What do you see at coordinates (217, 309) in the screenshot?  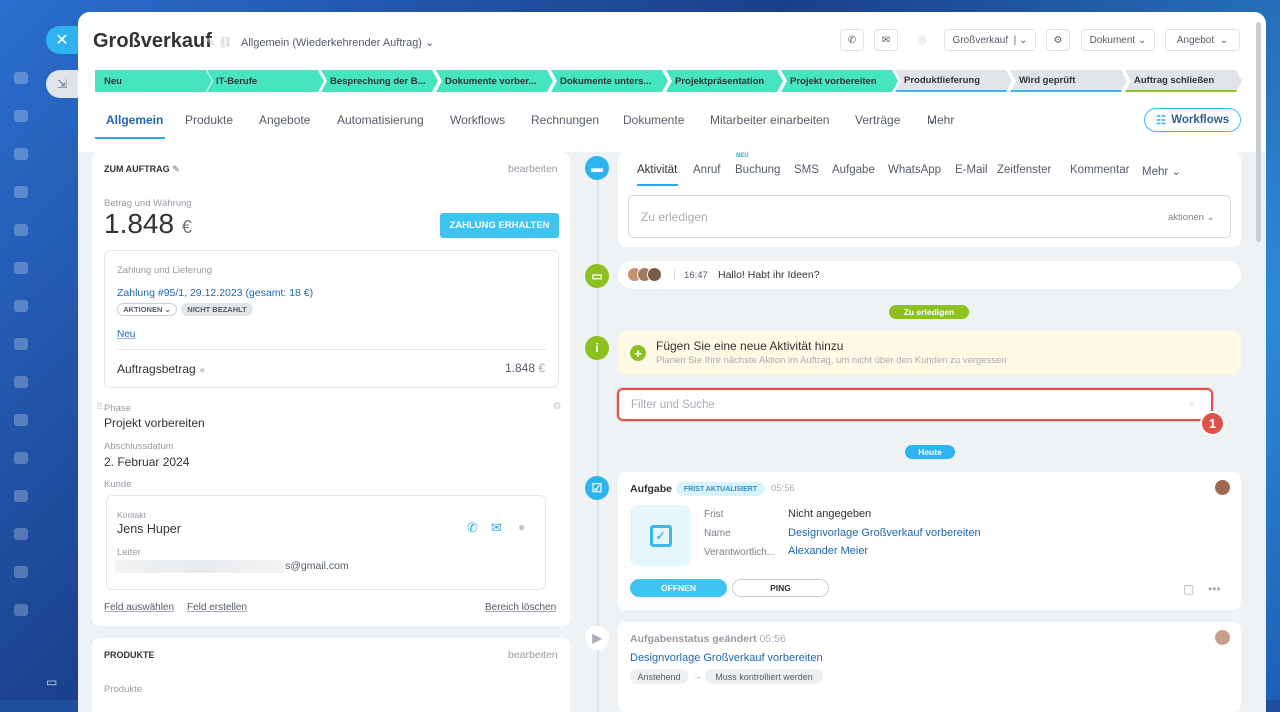 I see `unpaid-badge: NICHT BEZAHLT` at bounding box center [217, 309].